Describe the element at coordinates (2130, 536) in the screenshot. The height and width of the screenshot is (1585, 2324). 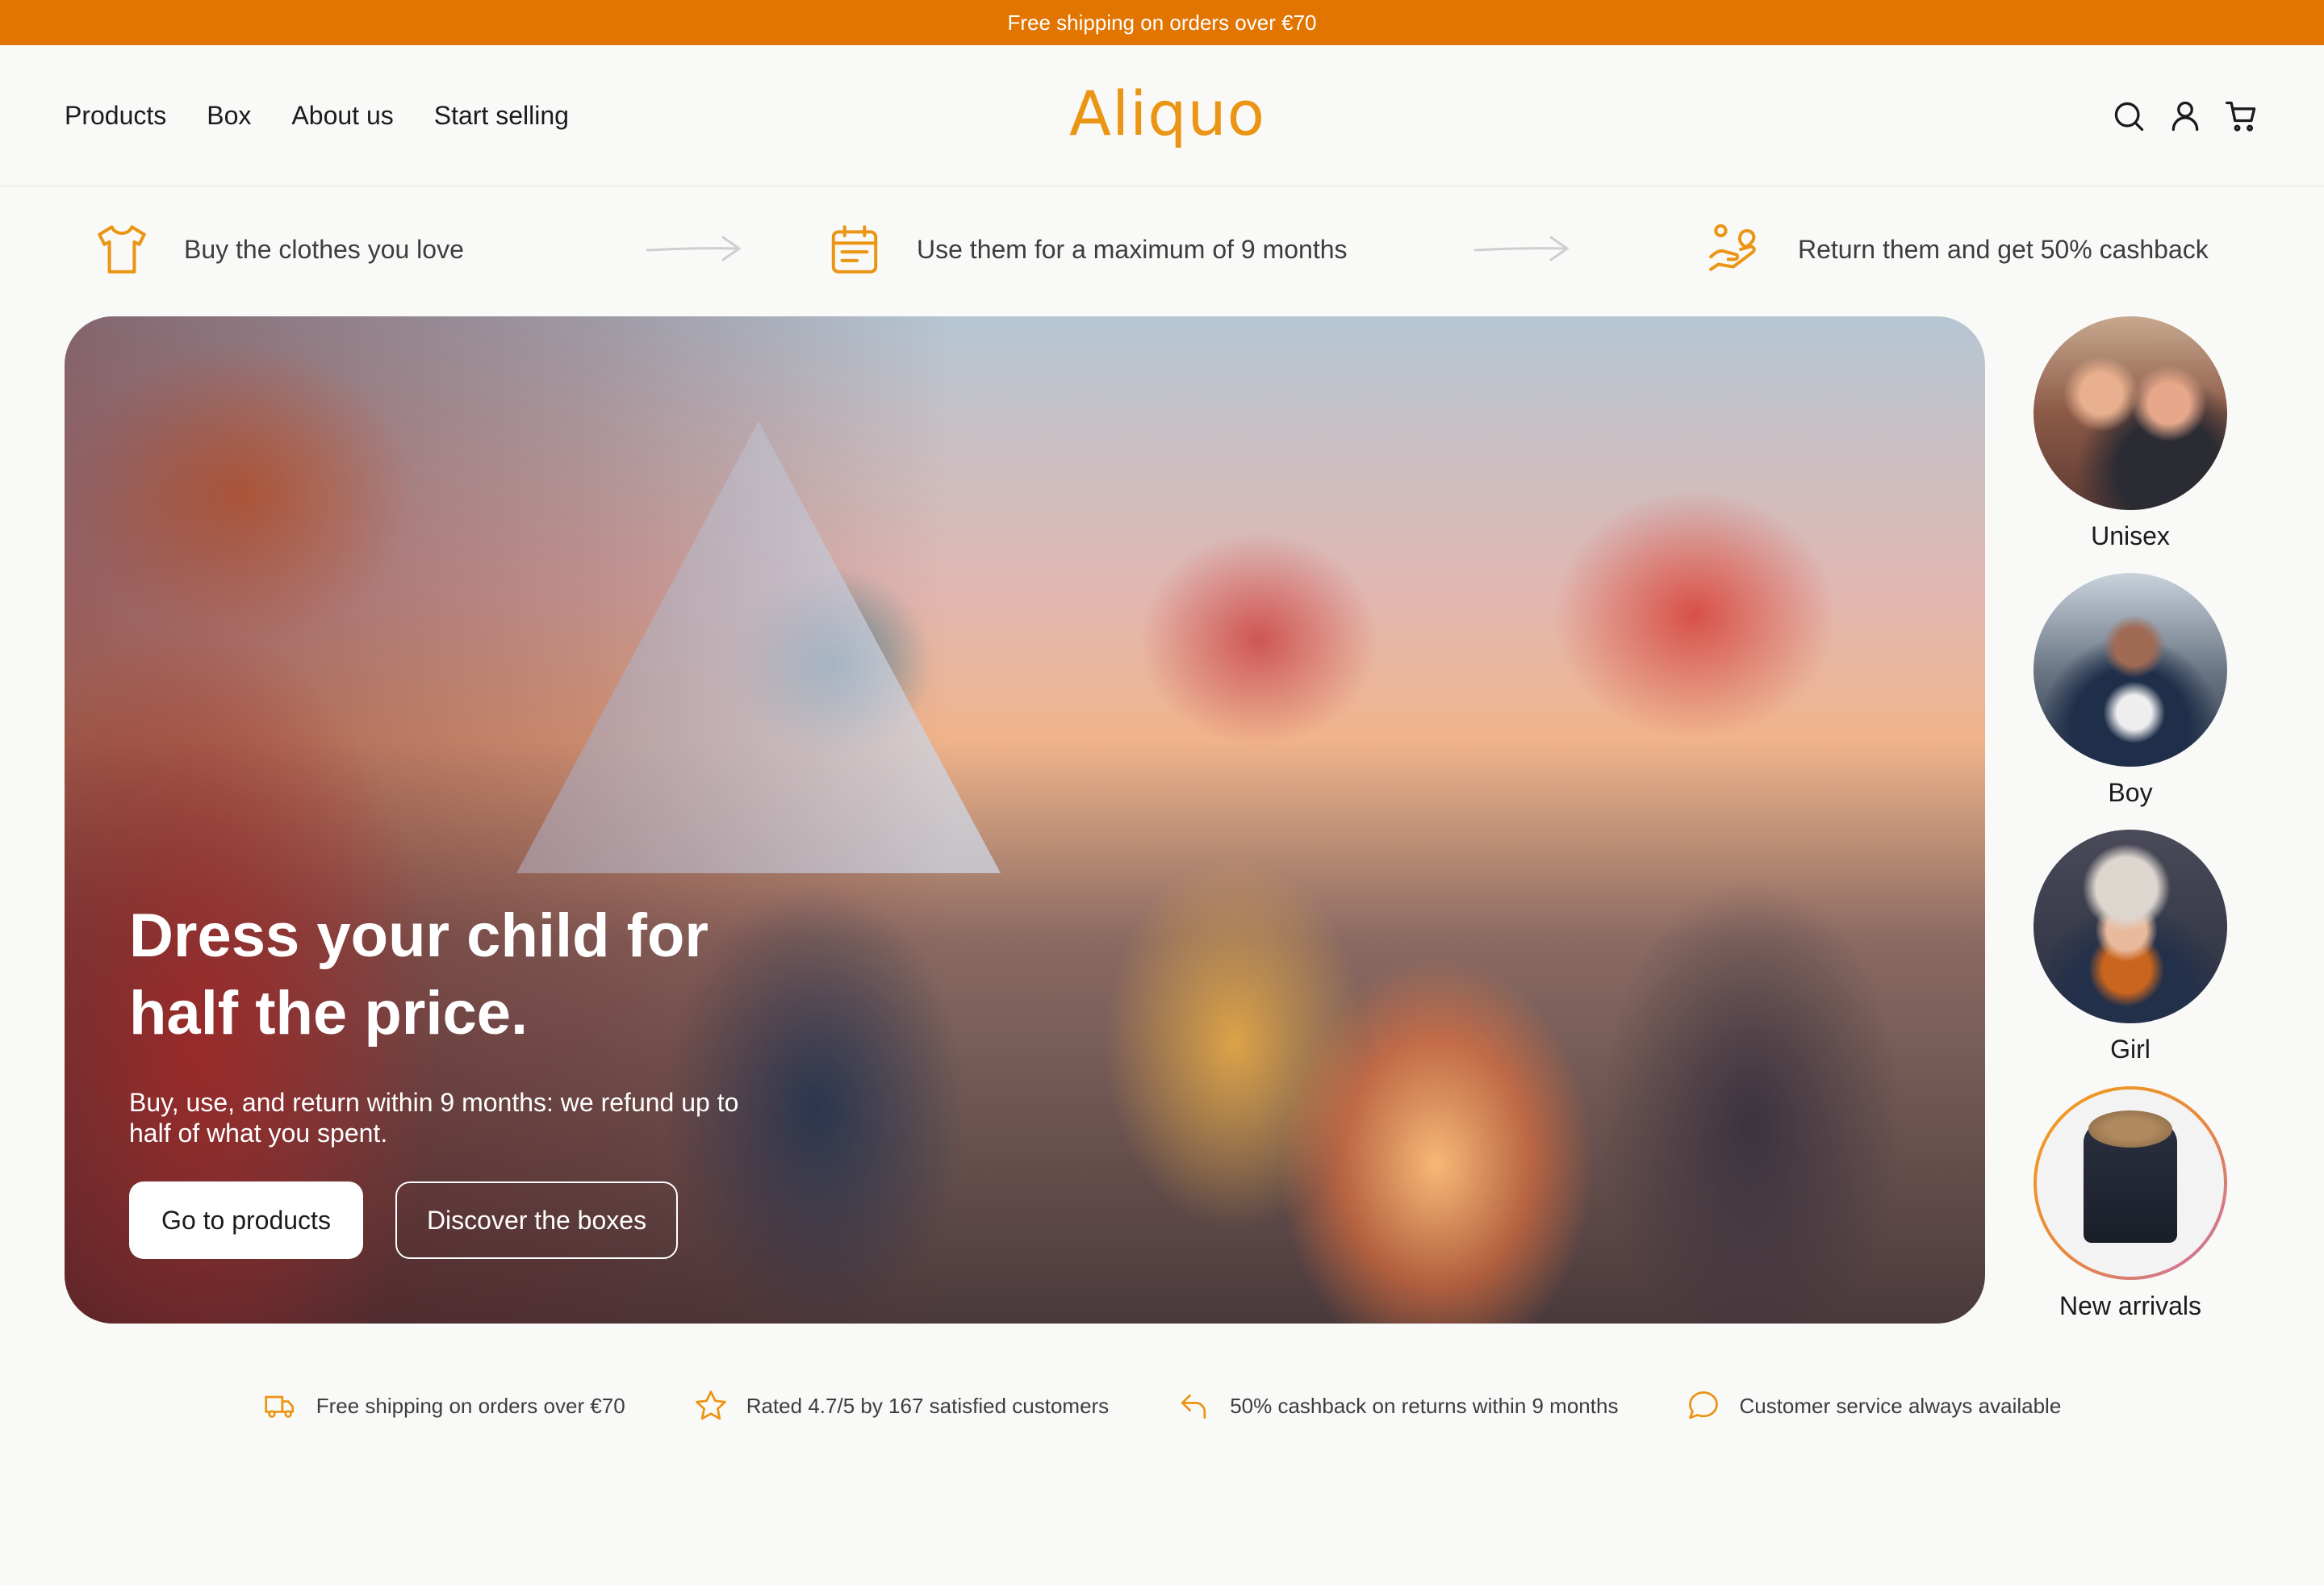
I see `category-label: Unisex` at that location.